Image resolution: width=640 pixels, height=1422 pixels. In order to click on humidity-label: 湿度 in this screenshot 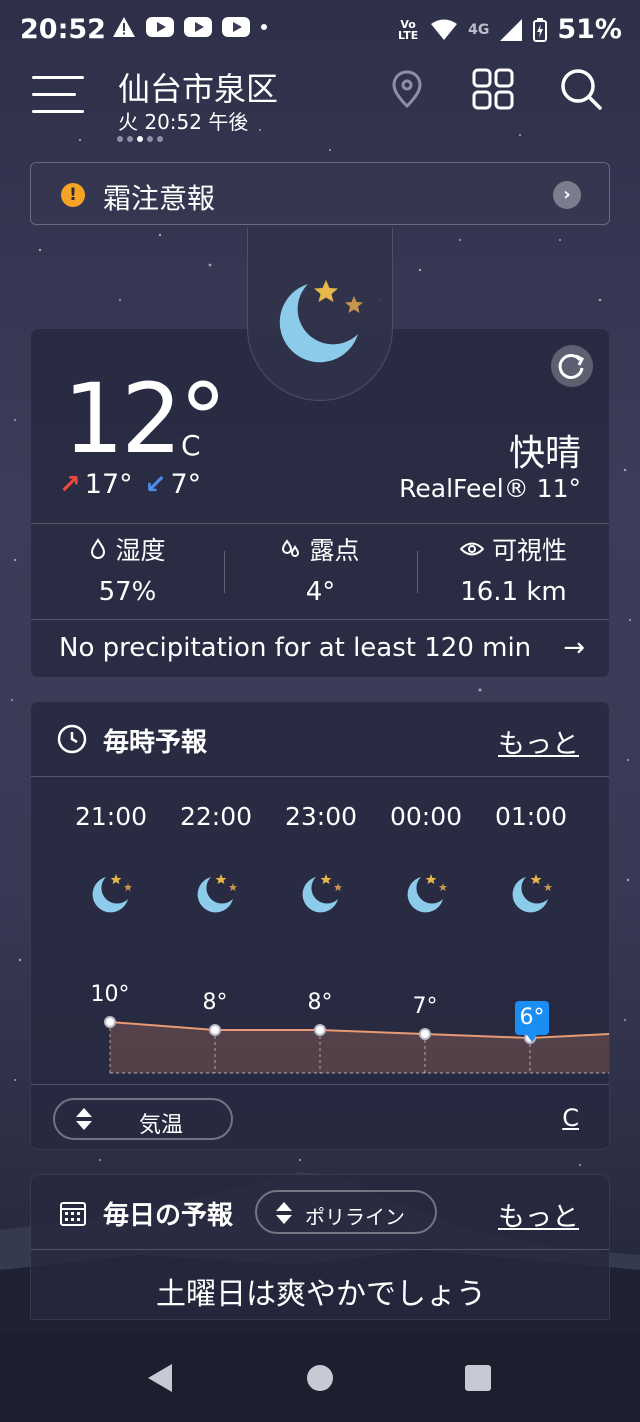, I will do `click(140, 550)`.